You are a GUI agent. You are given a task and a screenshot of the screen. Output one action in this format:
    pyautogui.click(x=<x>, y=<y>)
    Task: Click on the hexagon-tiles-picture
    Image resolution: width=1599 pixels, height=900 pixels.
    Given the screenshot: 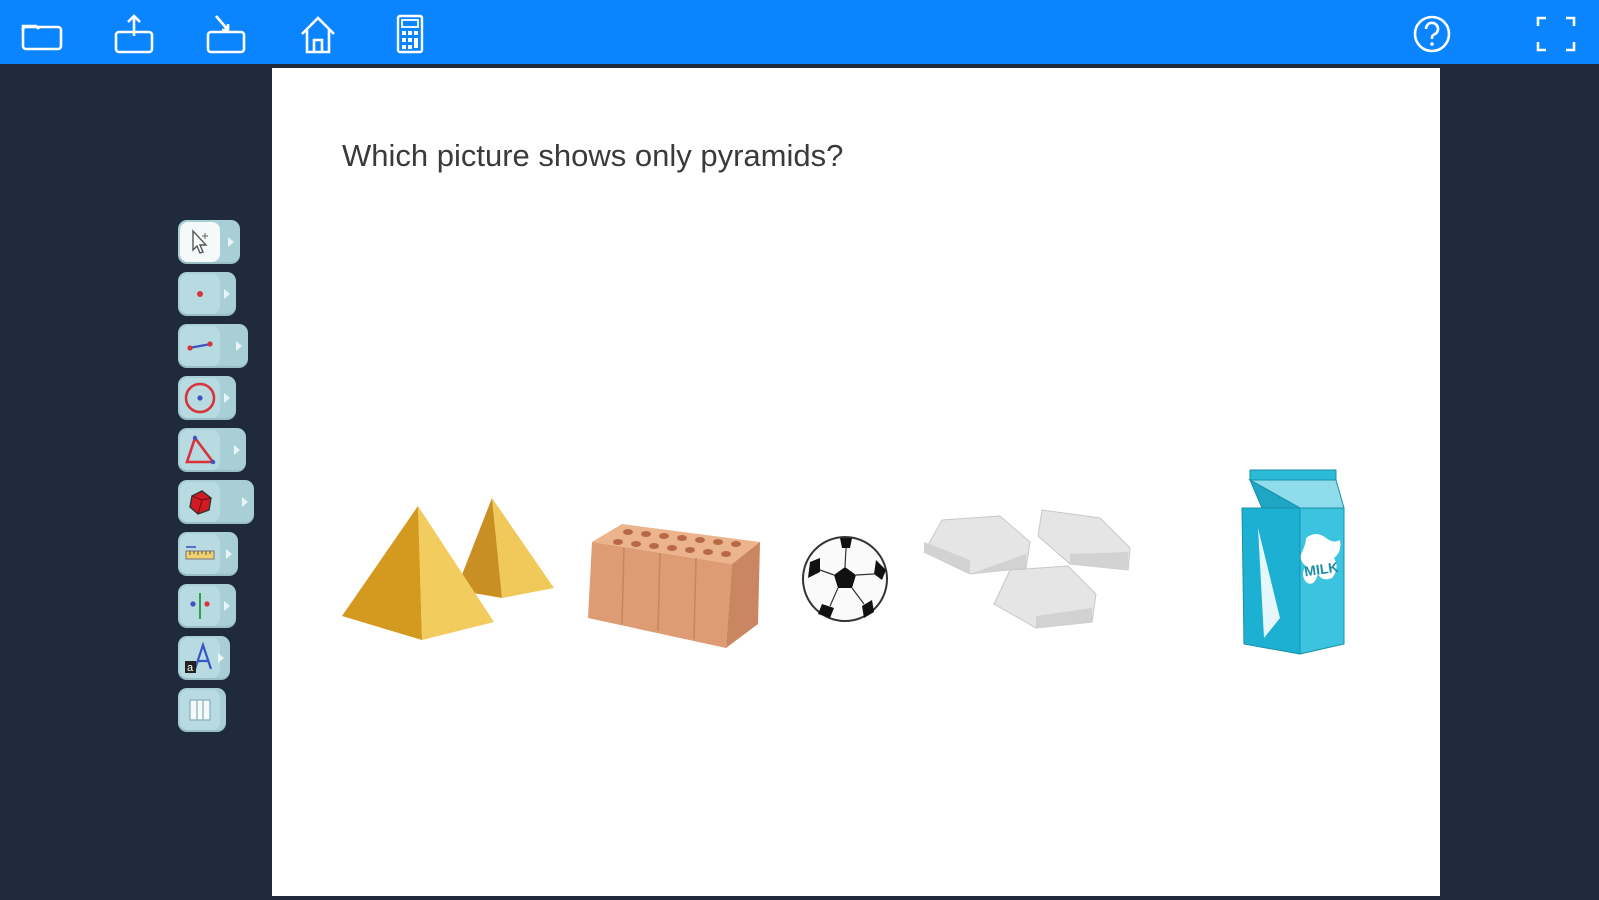 What is the action you would take?
    pyautogui.click(x=1029, y=583)
    